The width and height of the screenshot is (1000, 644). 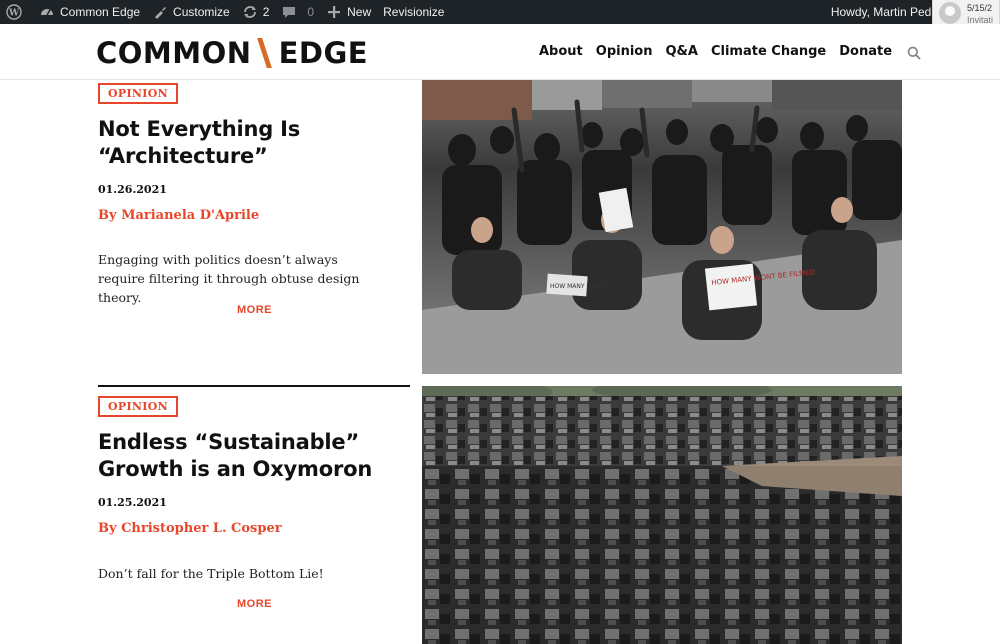 I want to click on article-date: 01.26.2021, so click(x=132, y=189).